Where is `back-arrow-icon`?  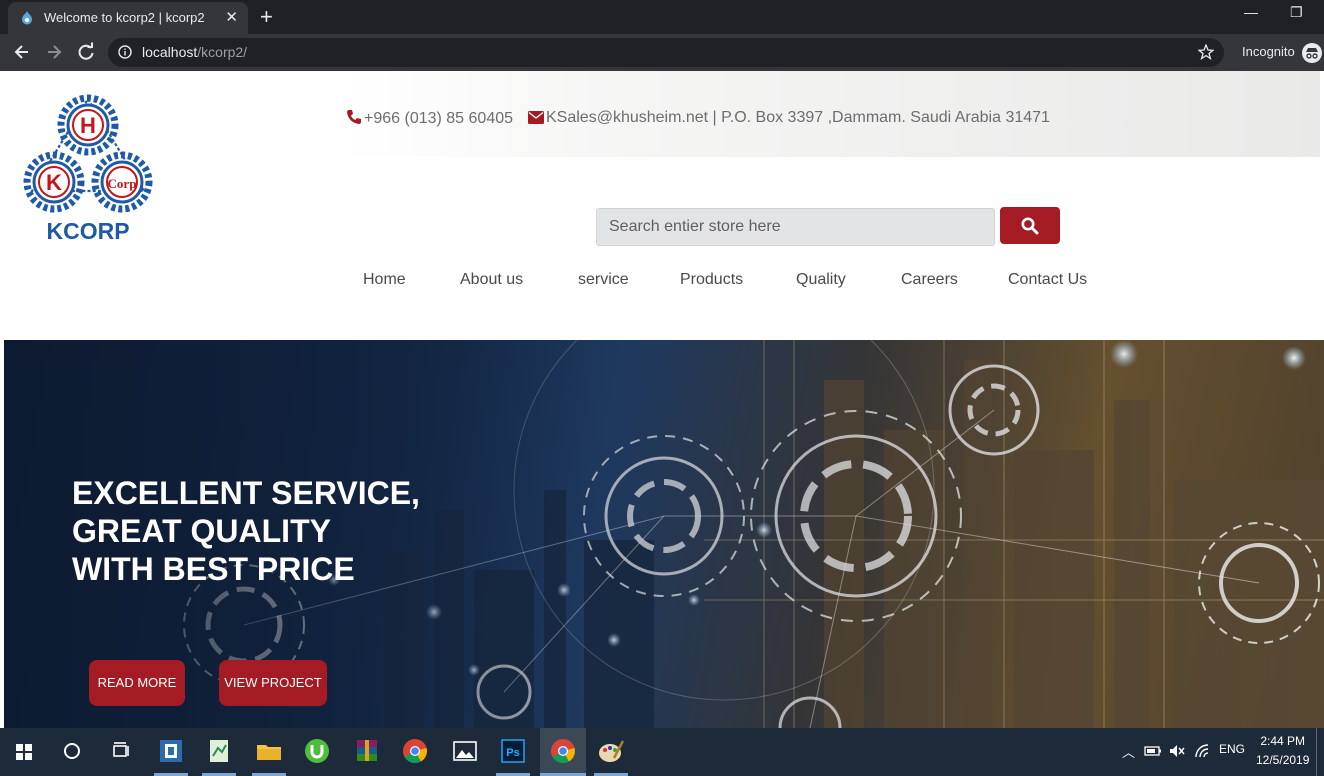 back-arrow-icon is located at coordinates (22, 52).